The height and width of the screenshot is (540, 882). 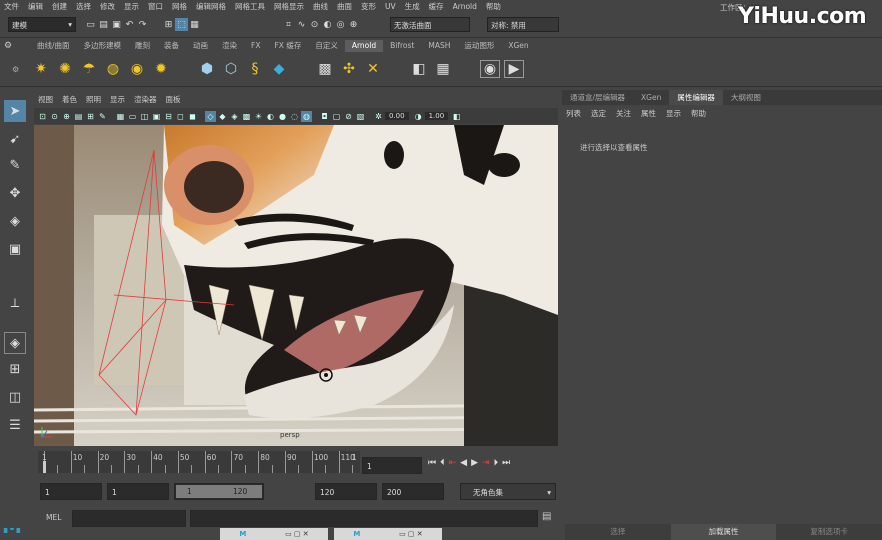 What do you see at coordinates (479, 46) in the screenshot?
I see `shelf-tab: 运动图形` at bounding box center [479, 46].